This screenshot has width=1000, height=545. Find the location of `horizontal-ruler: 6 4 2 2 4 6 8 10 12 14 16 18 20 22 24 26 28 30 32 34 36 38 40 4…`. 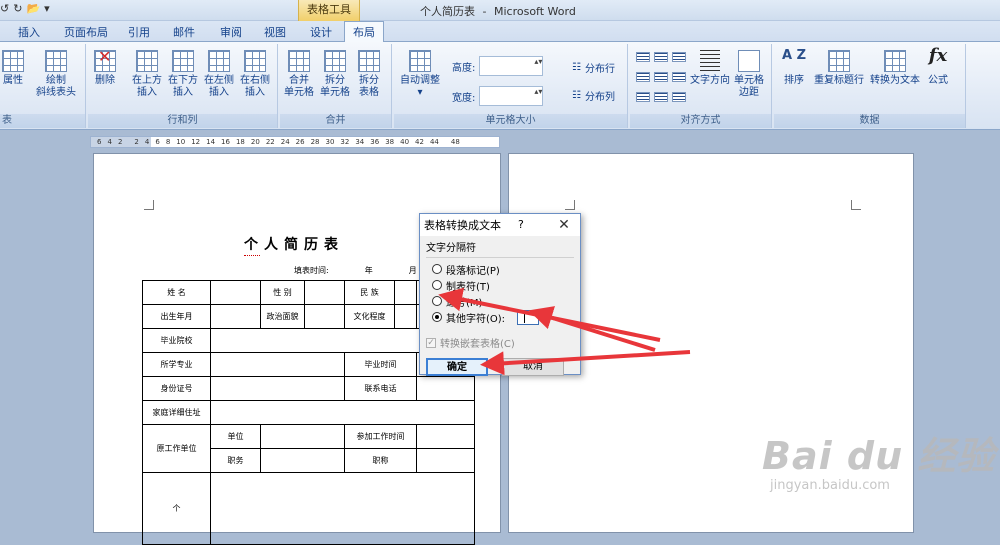

horizontal-ruler: 6 4 2 2 4 6 8 10 12 14 16 18 20 22 24 26 28 30 32 34 36 38 40 4… is located at coordinates (295, 142).